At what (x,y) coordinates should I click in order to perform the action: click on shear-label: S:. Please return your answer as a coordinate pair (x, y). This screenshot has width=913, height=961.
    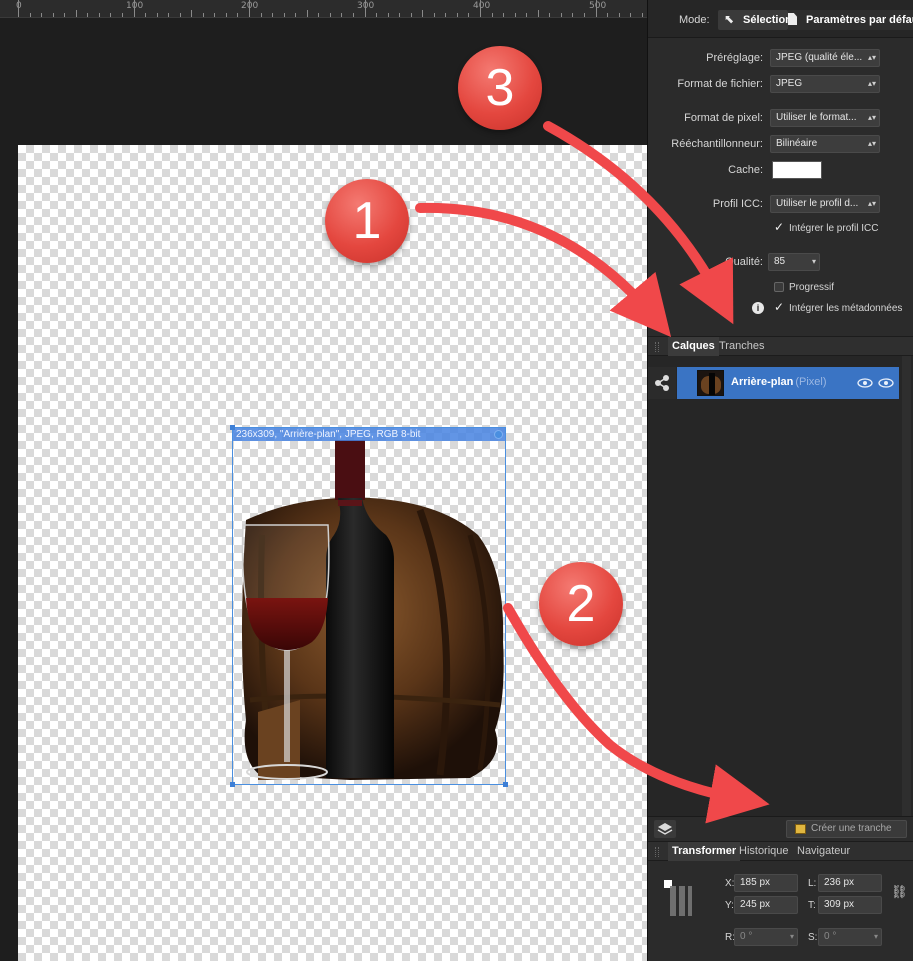
    Looking at the image, I should click on (813, 937).